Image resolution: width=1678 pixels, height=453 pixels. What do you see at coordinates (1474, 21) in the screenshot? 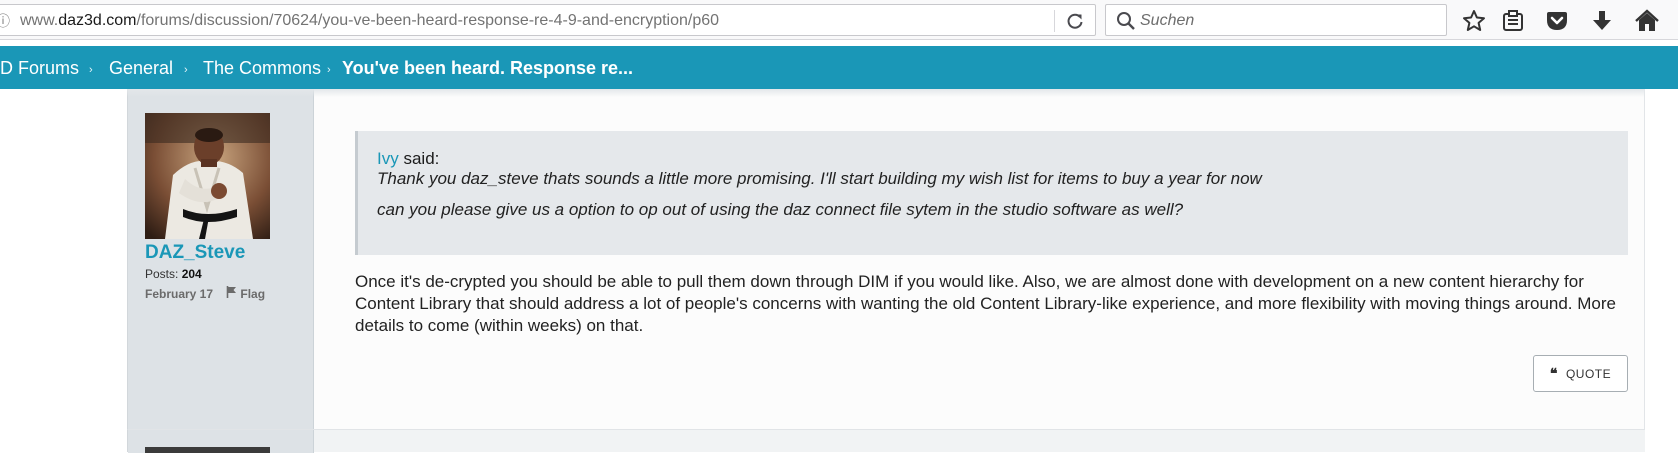
I see `bookmark-star-icon` at bounding box center [1474, 21].